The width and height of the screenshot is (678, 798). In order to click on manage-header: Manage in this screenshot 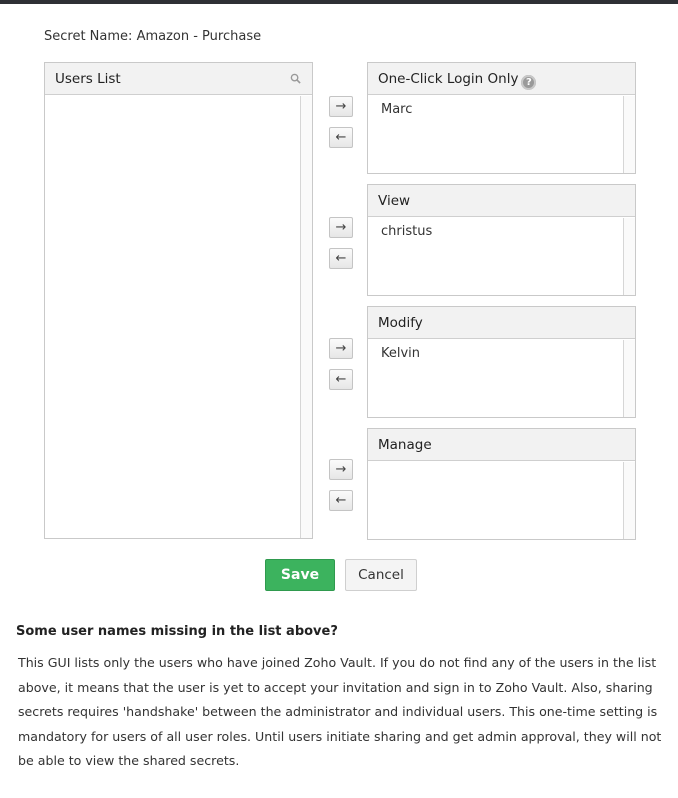, I will do `click(501, 445)`.